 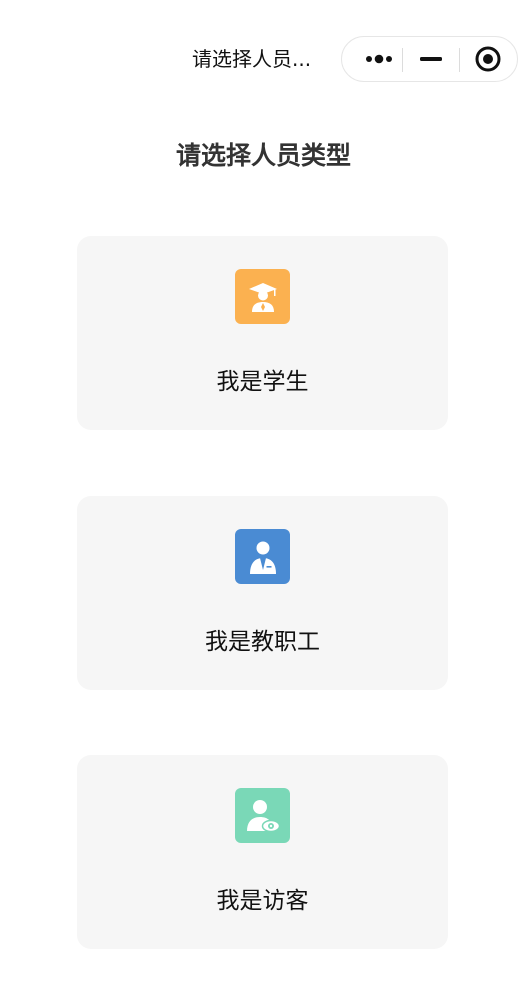 I want to click on option-label-student: 我是学生, so click(x=262, y=382).